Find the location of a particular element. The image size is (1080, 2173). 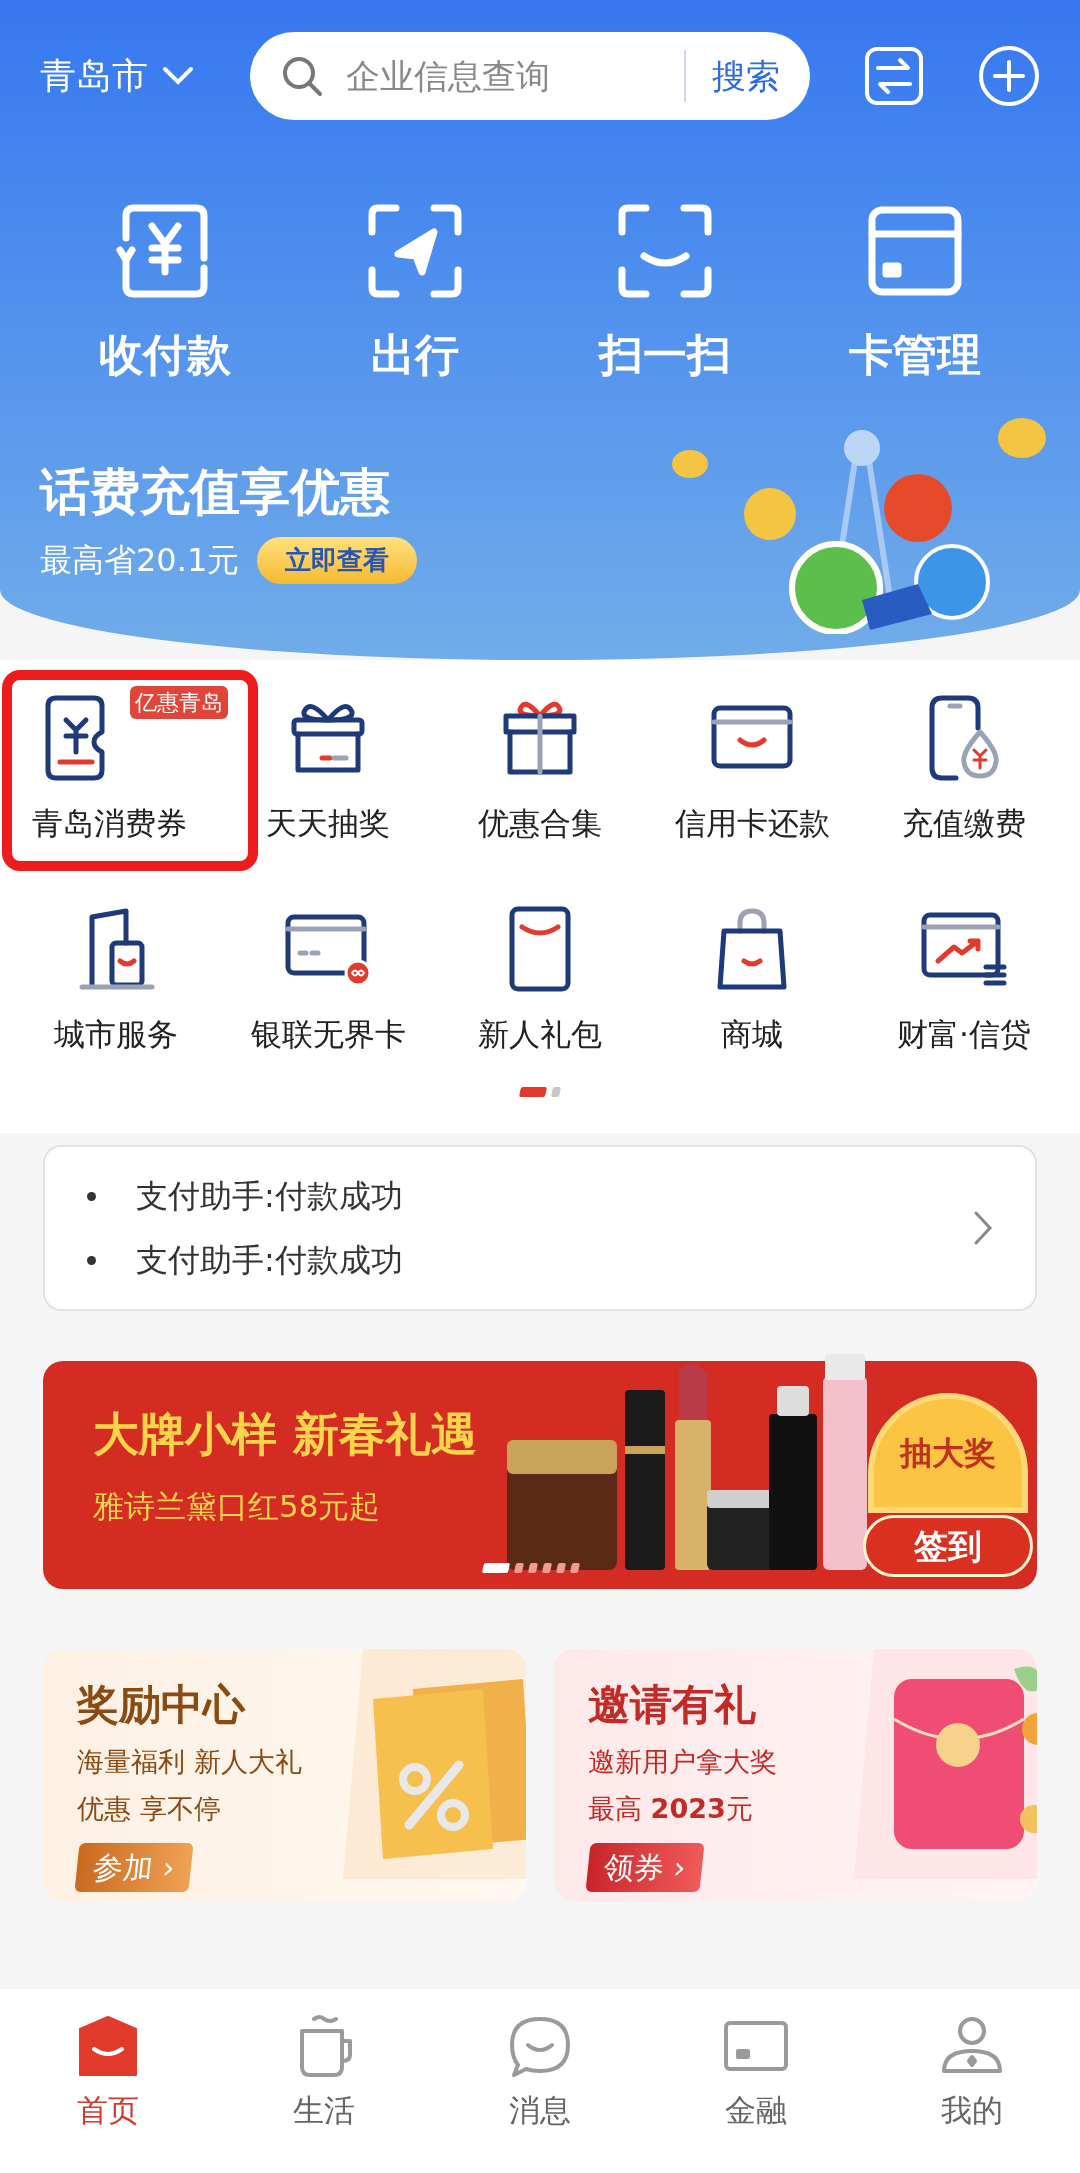

service-item: 新人礼包 is located at coordinates (540, 978).